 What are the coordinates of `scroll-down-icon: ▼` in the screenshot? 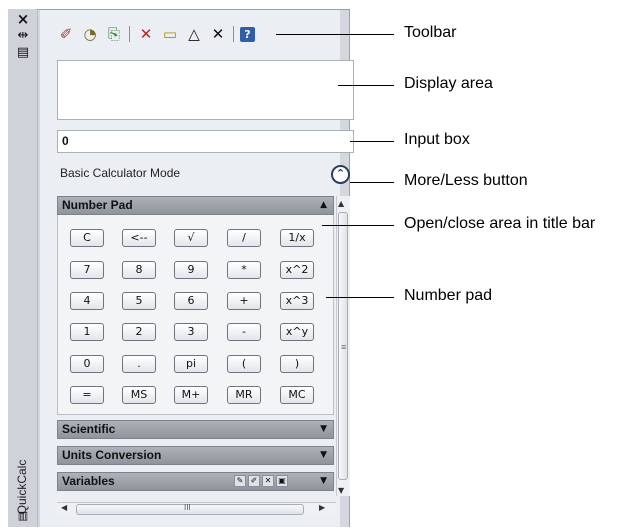 It's located at (341, 490).